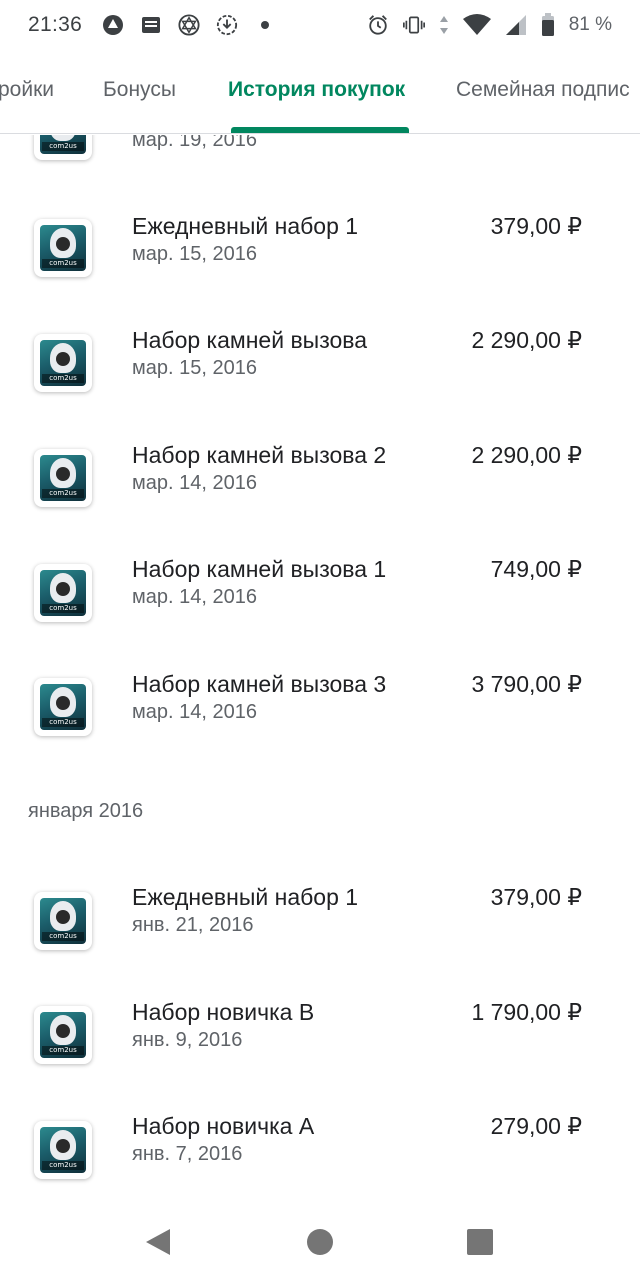  I want to click on tab-bonuses: Бонусы, so click(139, 90).